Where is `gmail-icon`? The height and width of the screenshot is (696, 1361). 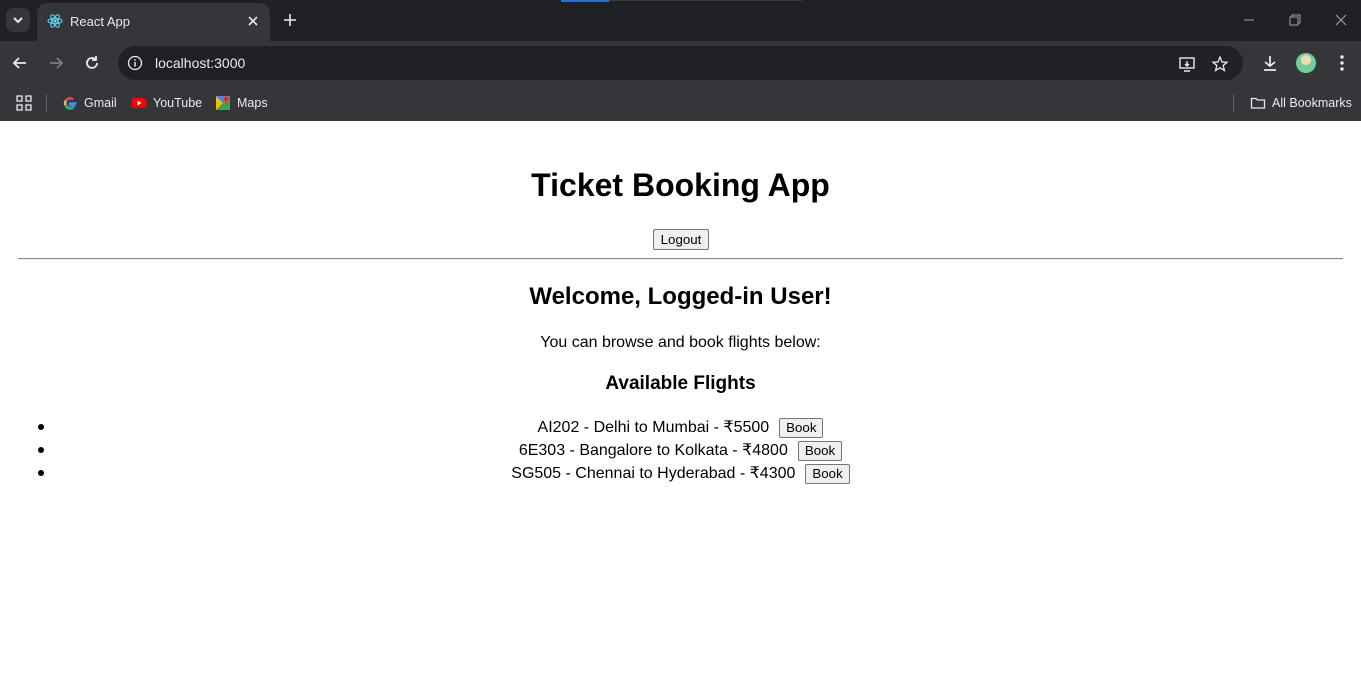 gmail-icon is located at coordinates (70, 103).